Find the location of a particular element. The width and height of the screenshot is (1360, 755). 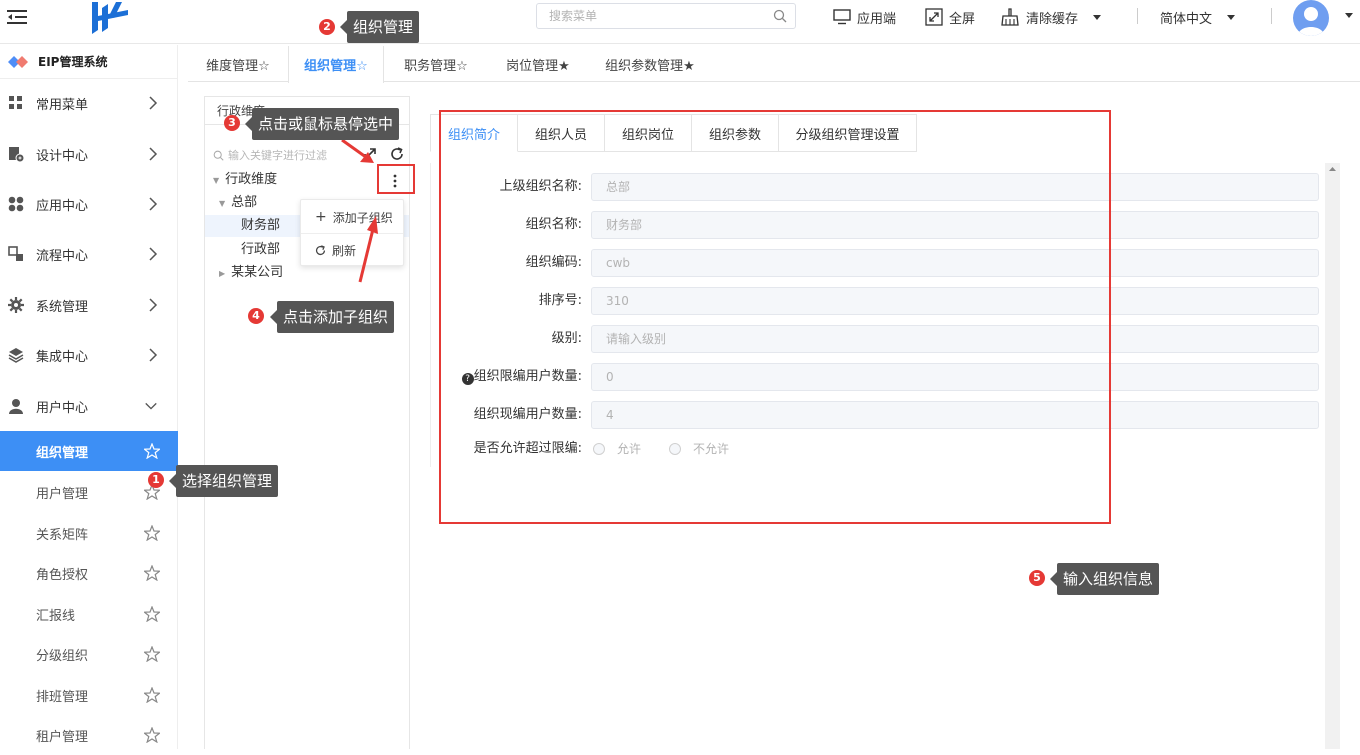

search-input is located at coordinates (647, 16).